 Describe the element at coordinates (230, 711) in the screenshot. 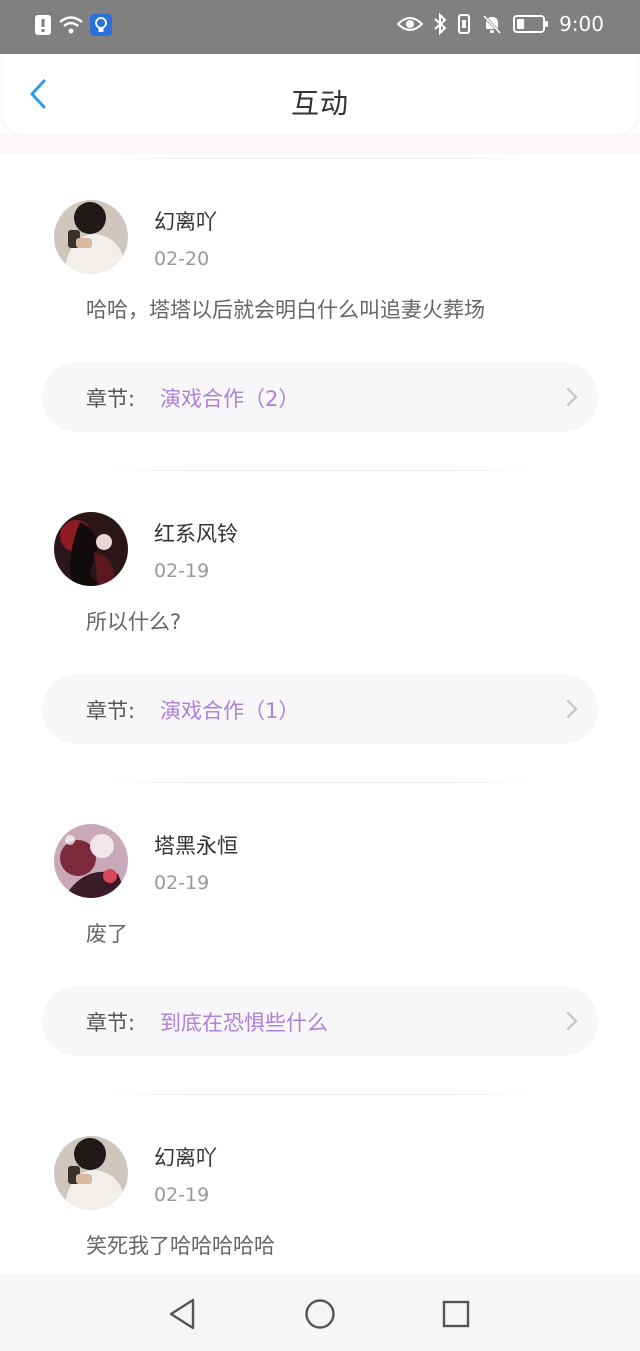

I see `chapter-name: 演戏合作（1）` at that location.